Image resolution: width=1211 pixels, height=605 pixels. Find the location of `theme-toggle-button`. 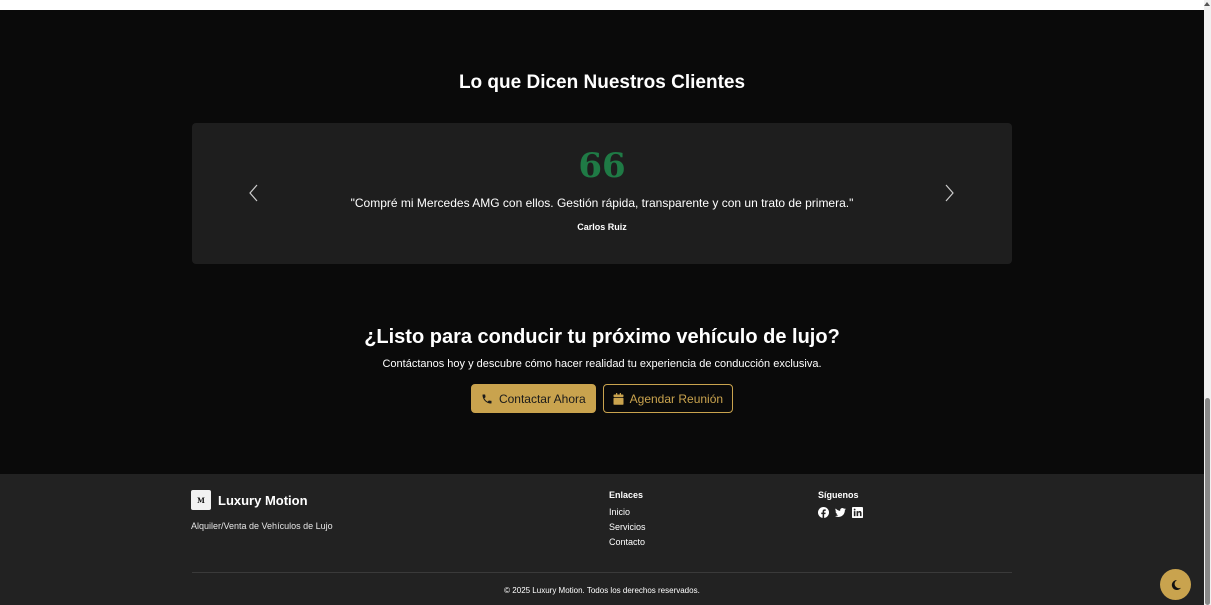

theme-toggle-button is located at coordinates (1175, 584).